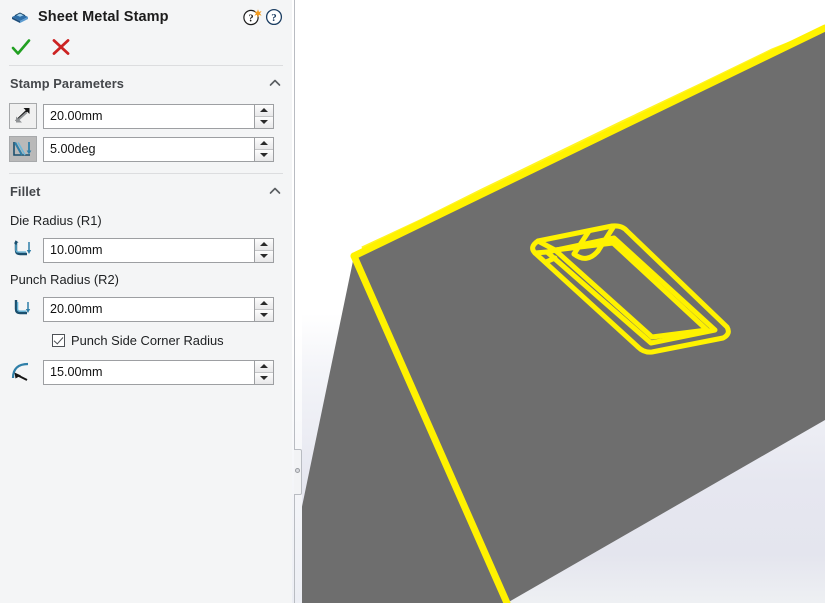 The image size is (825, 603). I want to click on panel-titlebar: Sheet Metal Stamp ? ?, so click(146, 16).